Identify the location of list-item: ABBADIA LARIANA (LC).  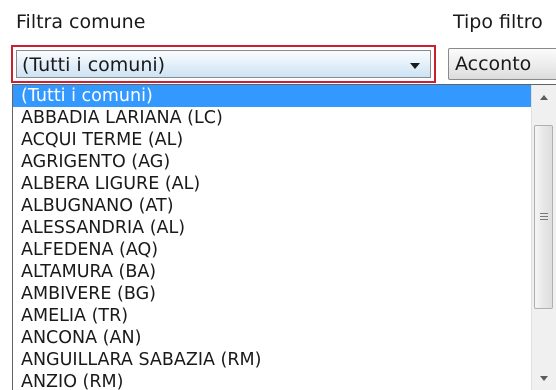
(272, 118).